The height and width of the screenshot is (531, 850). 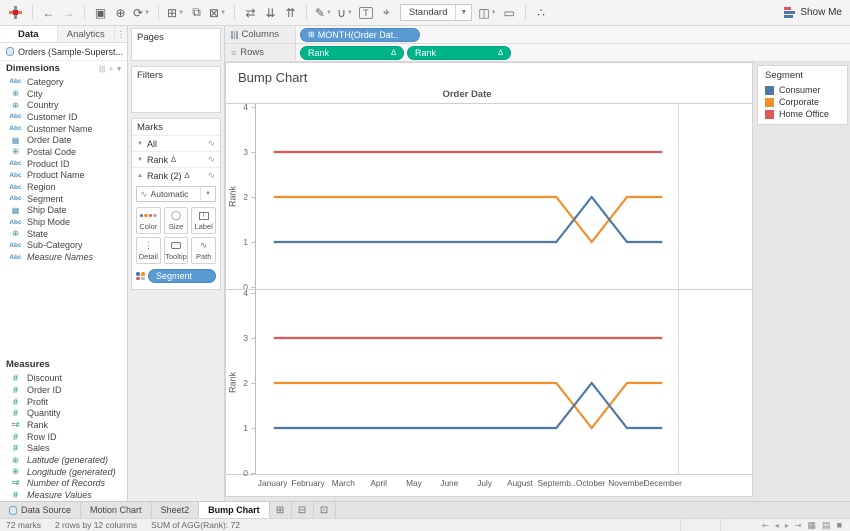 I want to click on next-sheet-icon: ▸, so click(x=787, y=525).